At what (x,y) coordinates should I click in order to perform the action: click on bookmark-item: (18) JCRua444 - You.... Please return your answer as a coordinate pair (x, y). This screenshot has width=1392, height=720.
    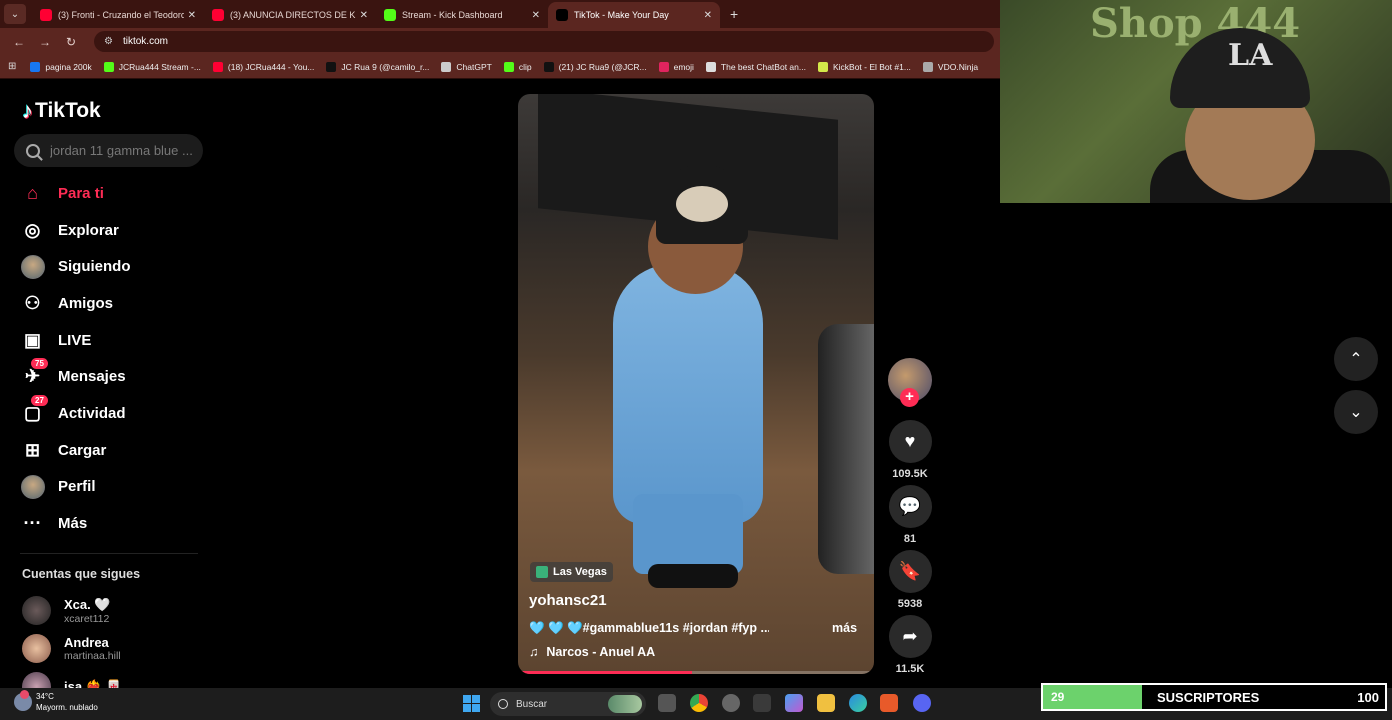
    Looking at the image, I should click on (263, 66).